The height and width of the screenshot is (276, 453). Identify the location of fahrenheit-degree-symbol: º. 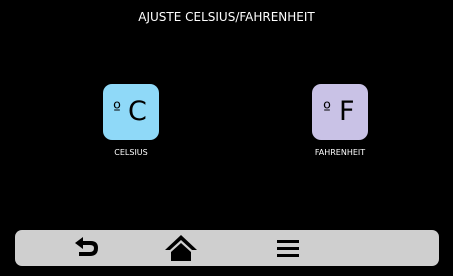
(327, 109).